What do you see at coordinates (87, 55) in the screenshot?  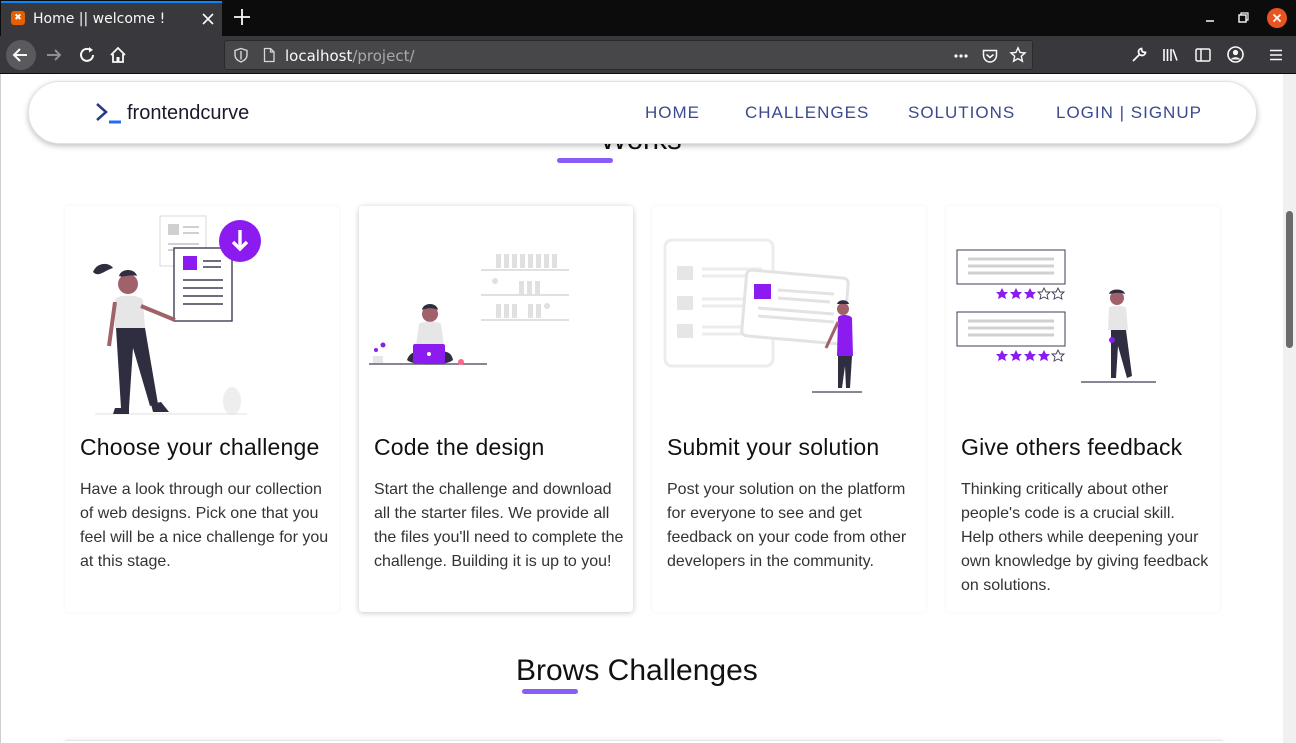 I see `reload-icon` at bounding box center [87, 55].